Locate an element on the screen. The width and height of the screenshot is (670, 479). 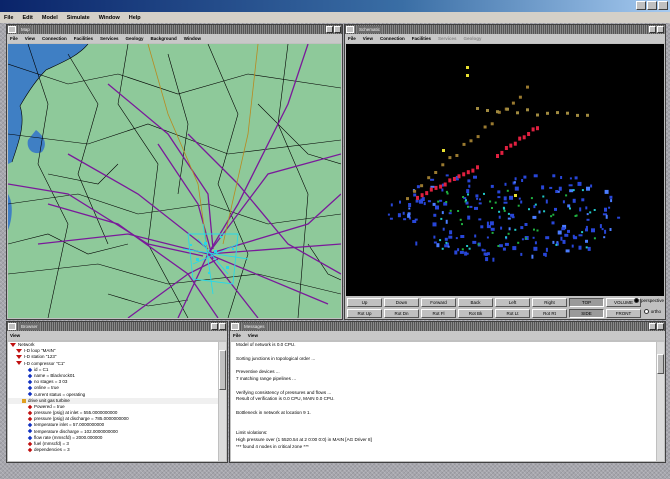
maximize-icon is located at coordinates (652, 5).